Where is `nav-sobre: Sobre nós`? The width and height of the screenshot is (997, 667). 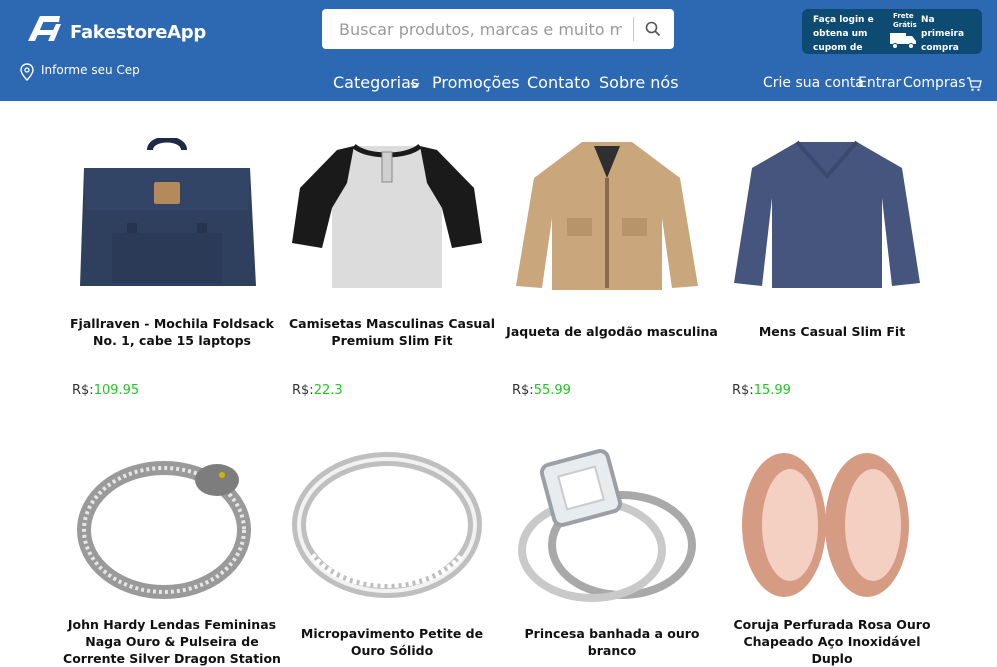
nav-sobre: Sobre nós is located at coordinates (639, 82).